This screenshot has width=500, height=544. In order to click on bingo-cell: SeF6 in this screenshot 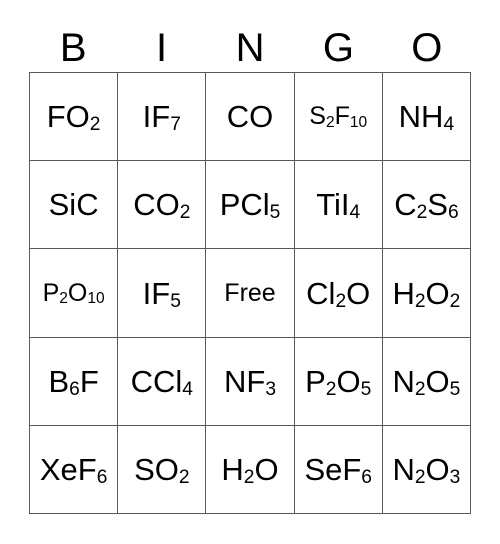, I will do `click(338, 470)`.